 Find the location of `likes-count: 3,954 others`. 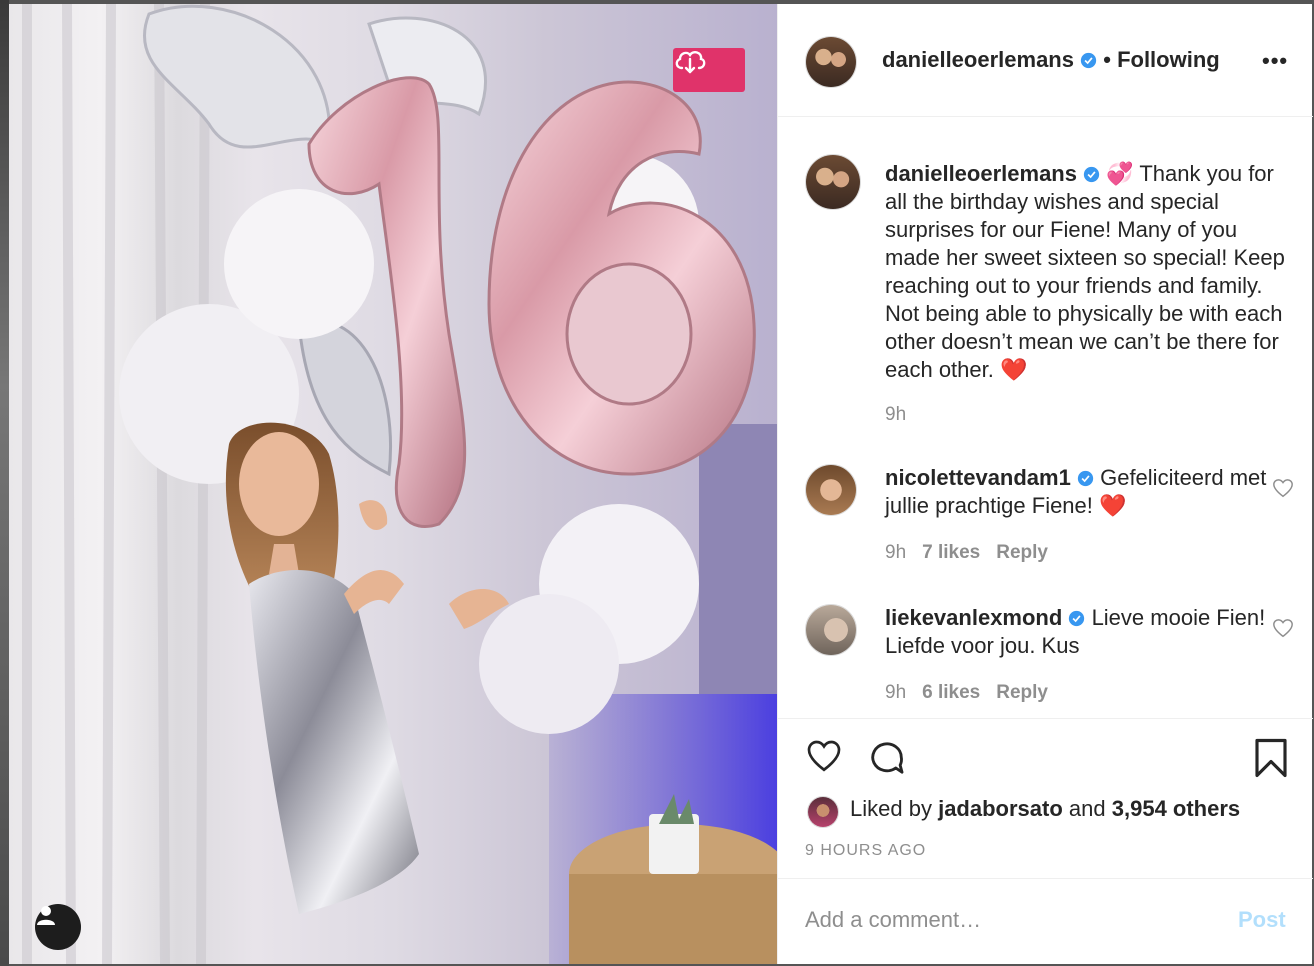

likes-count: 3,954 others is located at coordinates (1176, 808).